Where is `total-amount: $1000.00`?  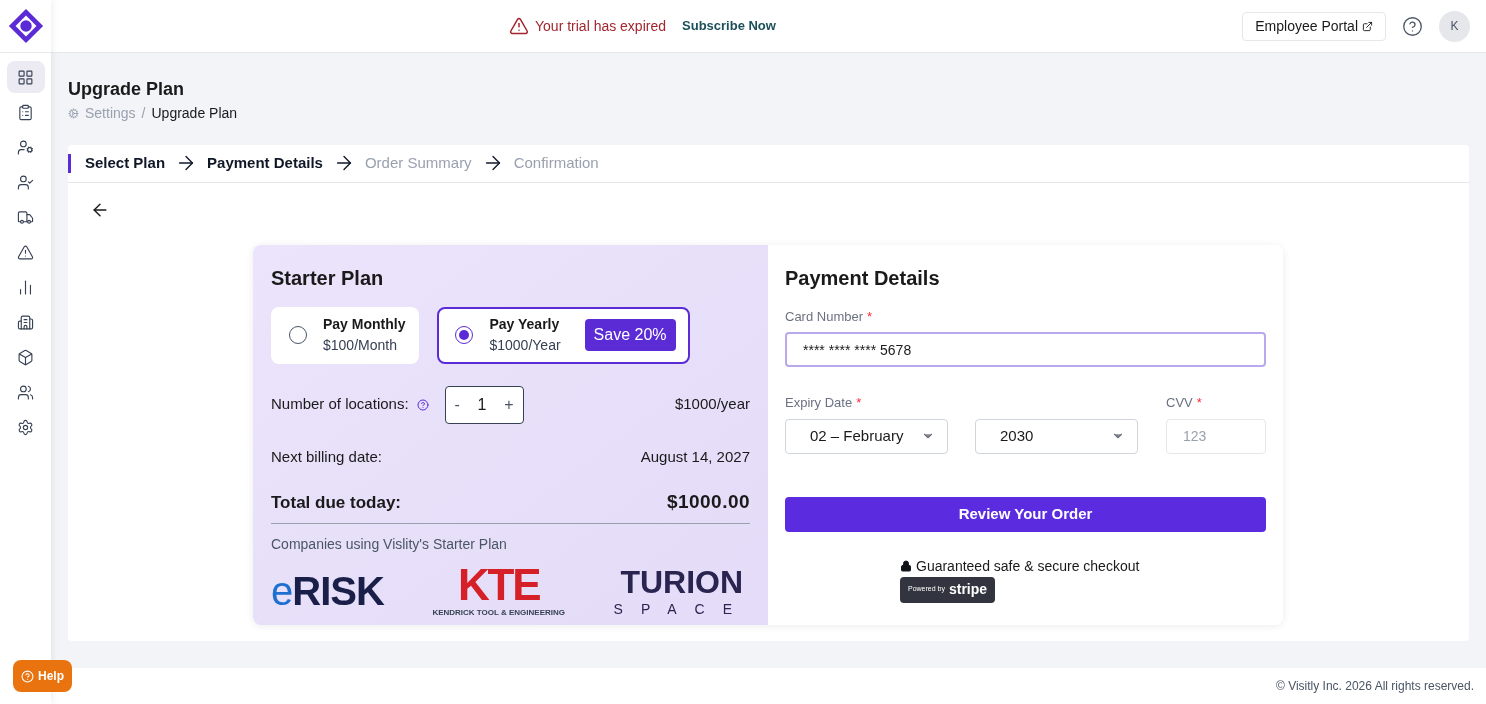
total-amount: $1000.00 is located at coordinates (708, 502).